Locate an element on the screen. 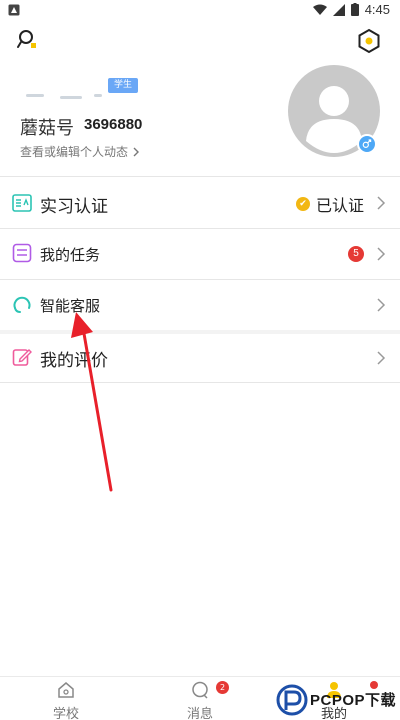 This screenshot has height=720, width=400. edit-profile-label: 查看或编辑个人动态 is located at coordinates (74, 152).